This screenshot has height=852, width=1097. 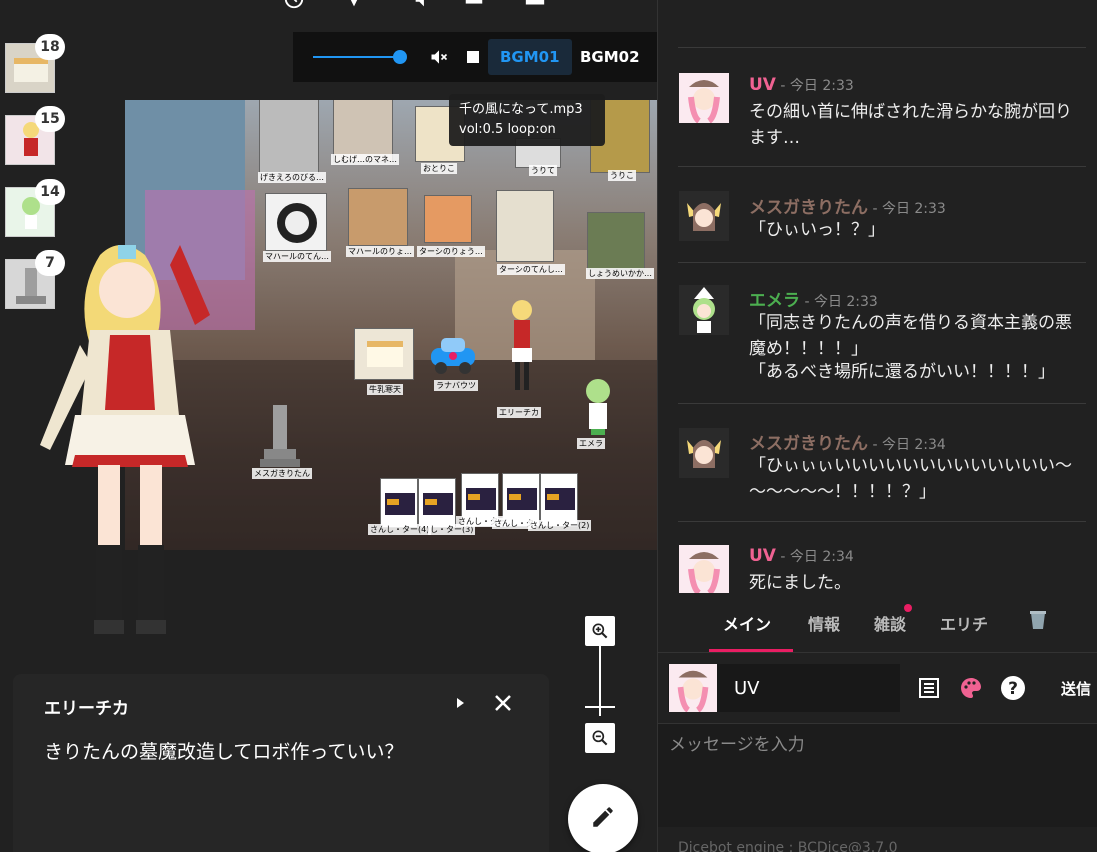 What do you see at coordinates (784, 688) in the screenshot?
I see `character-name-field: UV` at bounding box center [784, 688].